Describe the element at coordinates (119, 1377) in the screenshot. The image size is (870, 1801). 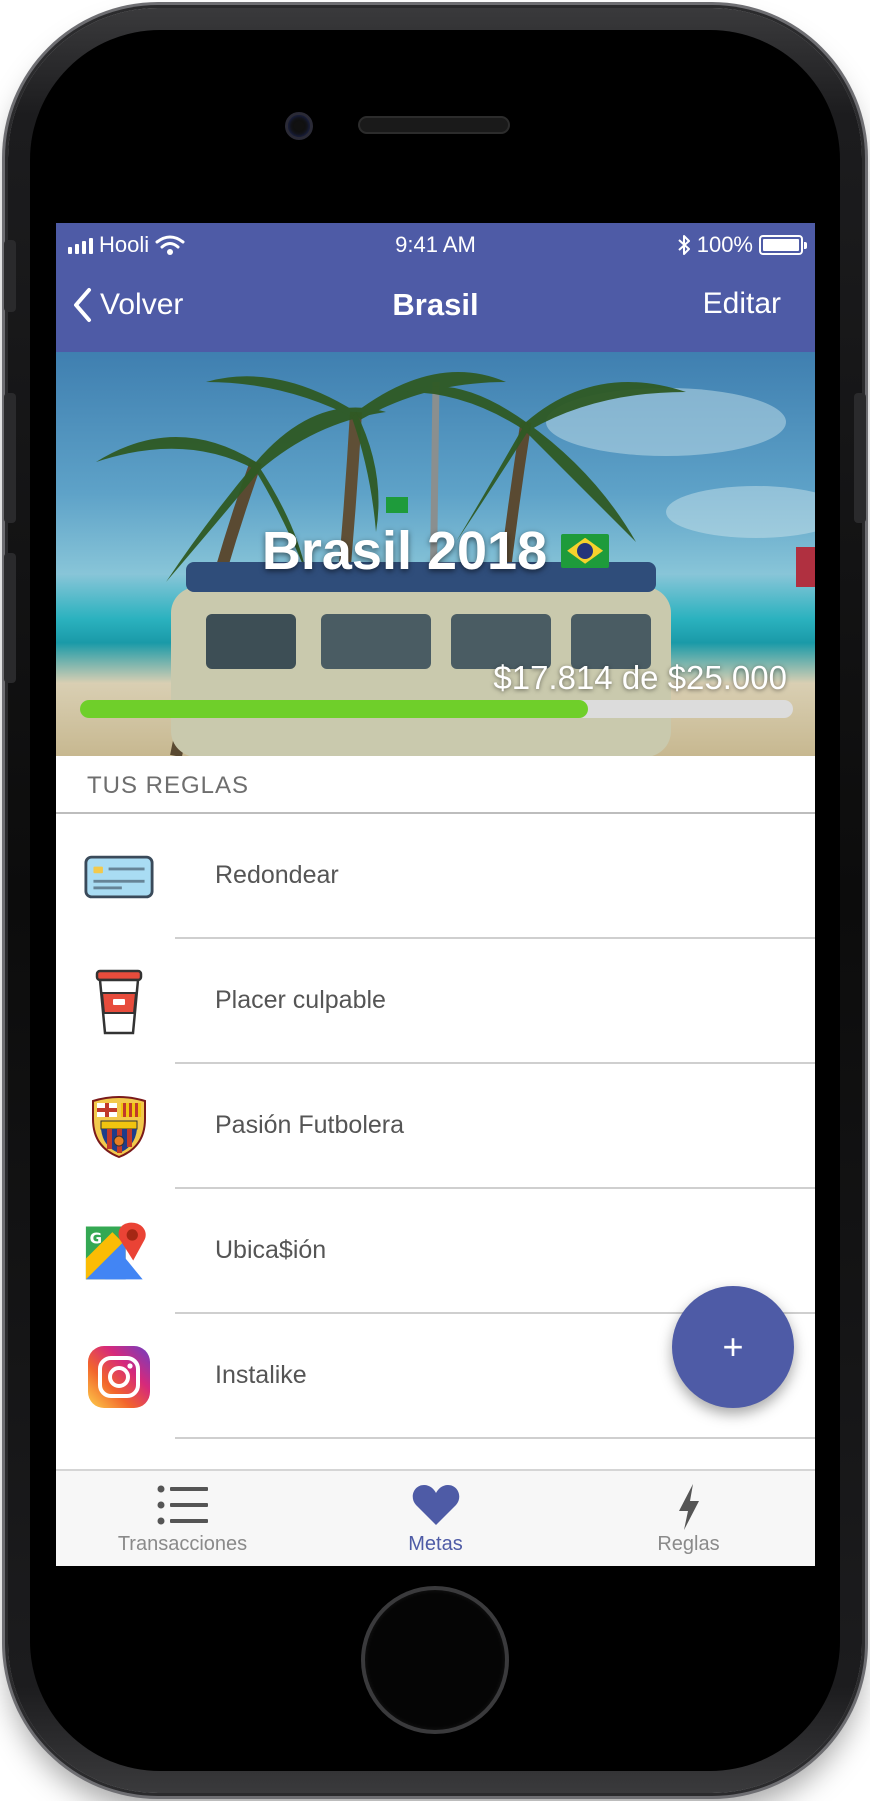
I see `instagram-icon` at that location.